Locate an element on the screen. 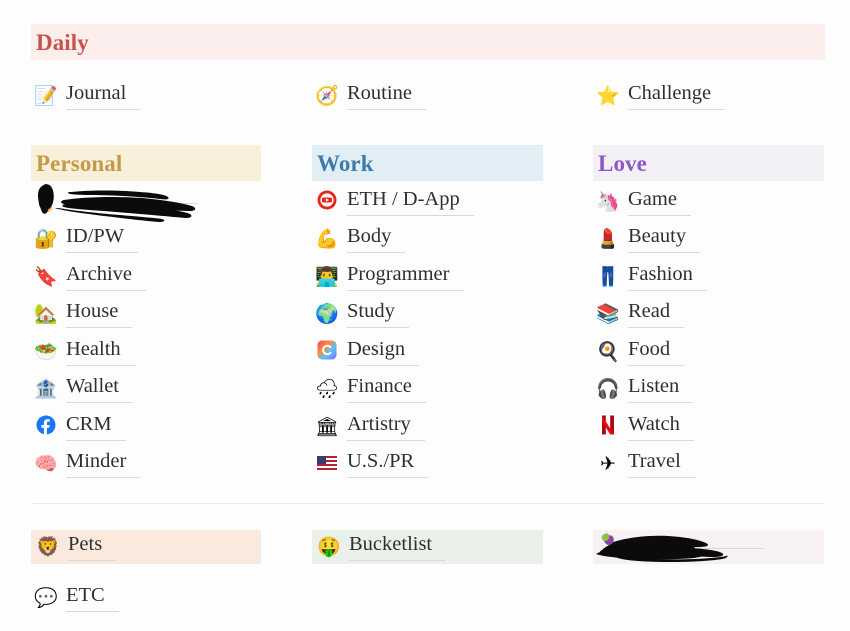  creative-cloud-icon is located at coordinates (327, 352).